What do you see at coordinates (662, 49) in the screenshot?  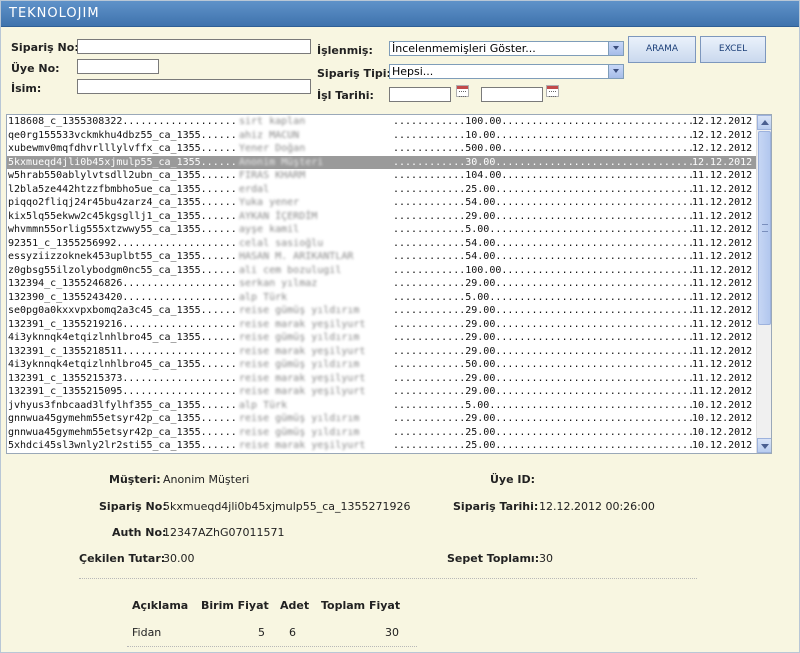 I see `search-button: ARAMA` at bounding box center [662, 49].